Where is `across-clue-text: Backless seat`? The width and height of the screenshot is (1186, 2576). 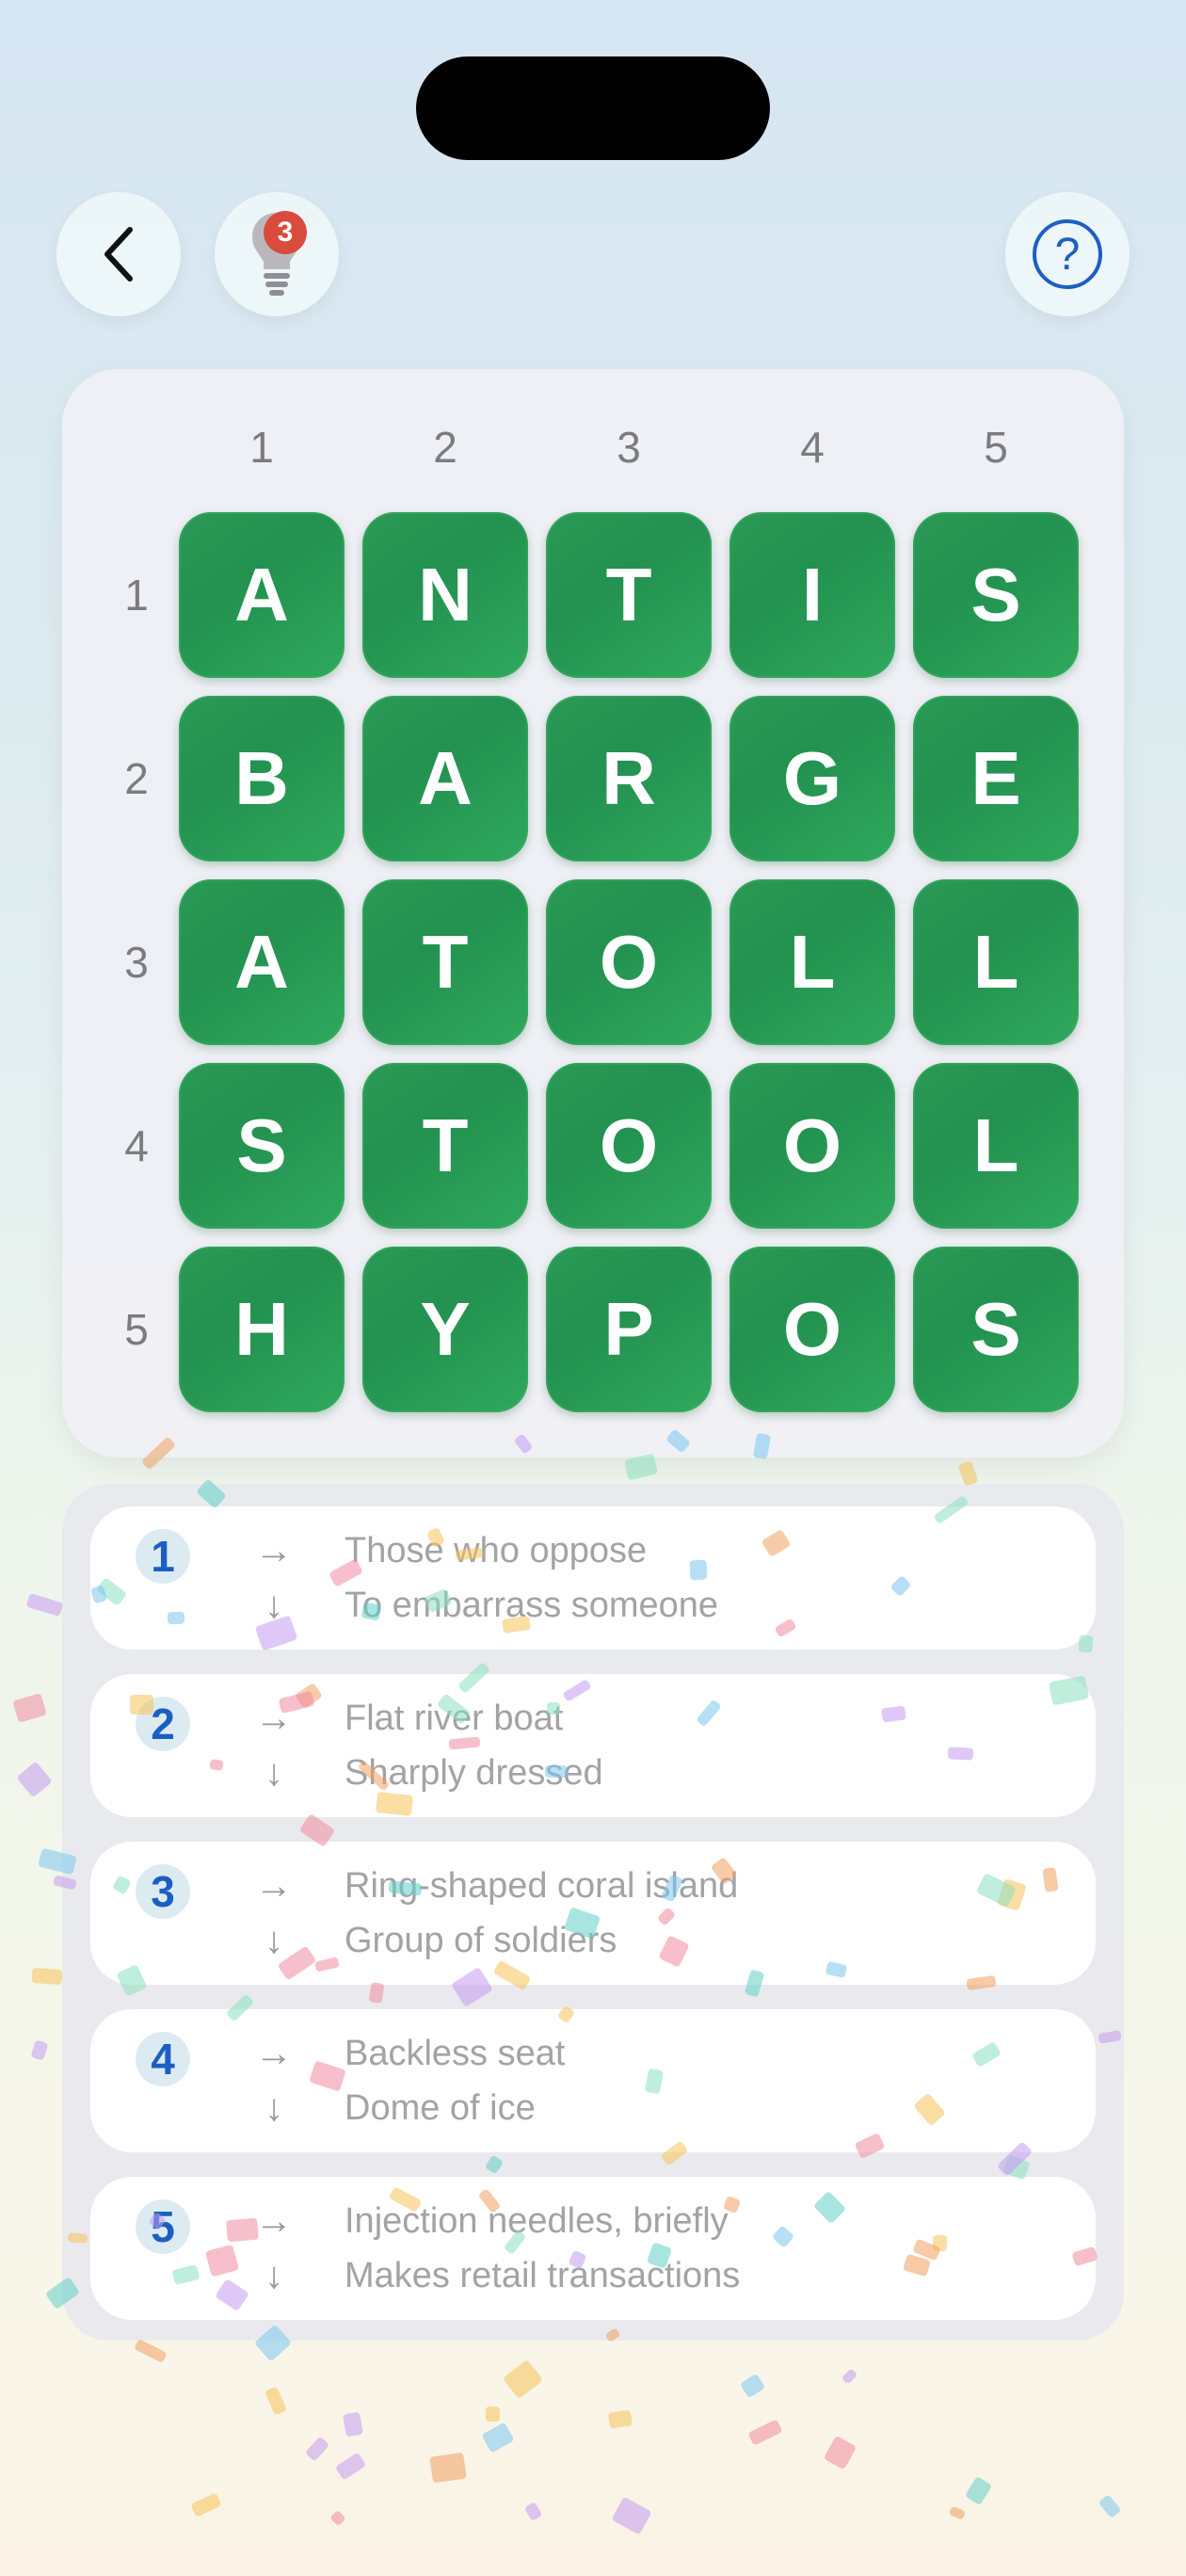 across-clue-text: Backless seat is located at coordinates (455, 2053).